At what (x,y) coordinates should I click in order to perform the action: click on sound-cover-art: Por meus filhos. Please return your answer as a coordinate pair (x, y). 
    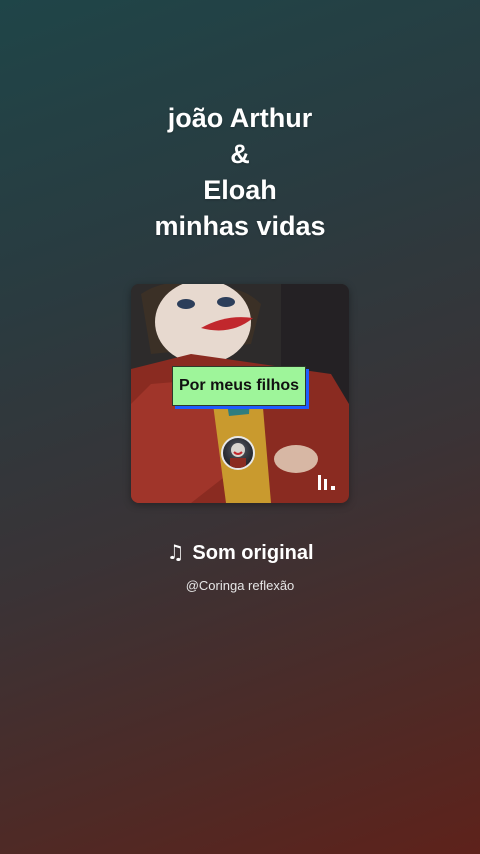
    Looking at the image, I should click on (240, 393).